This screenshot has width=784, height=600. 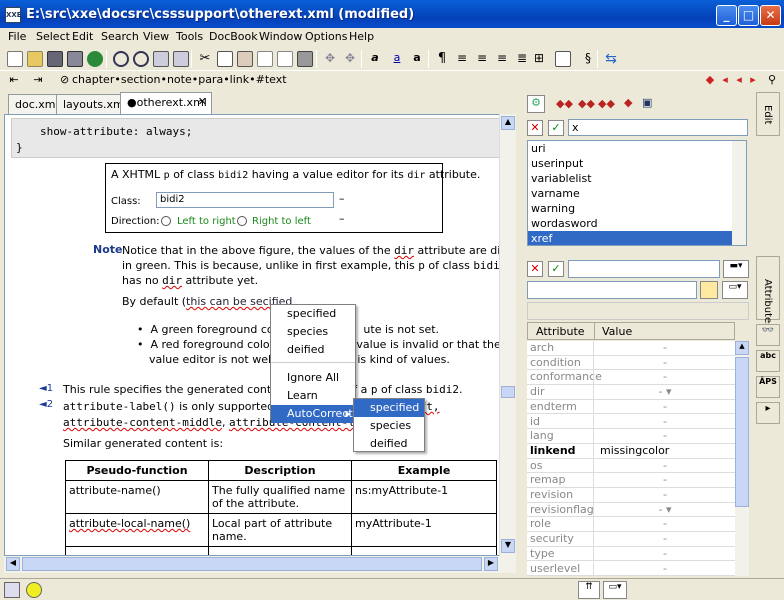 What do you see at coordinates (55, 59) in the screenshot?
I see `save-icon` at bounding box center [55, 59].